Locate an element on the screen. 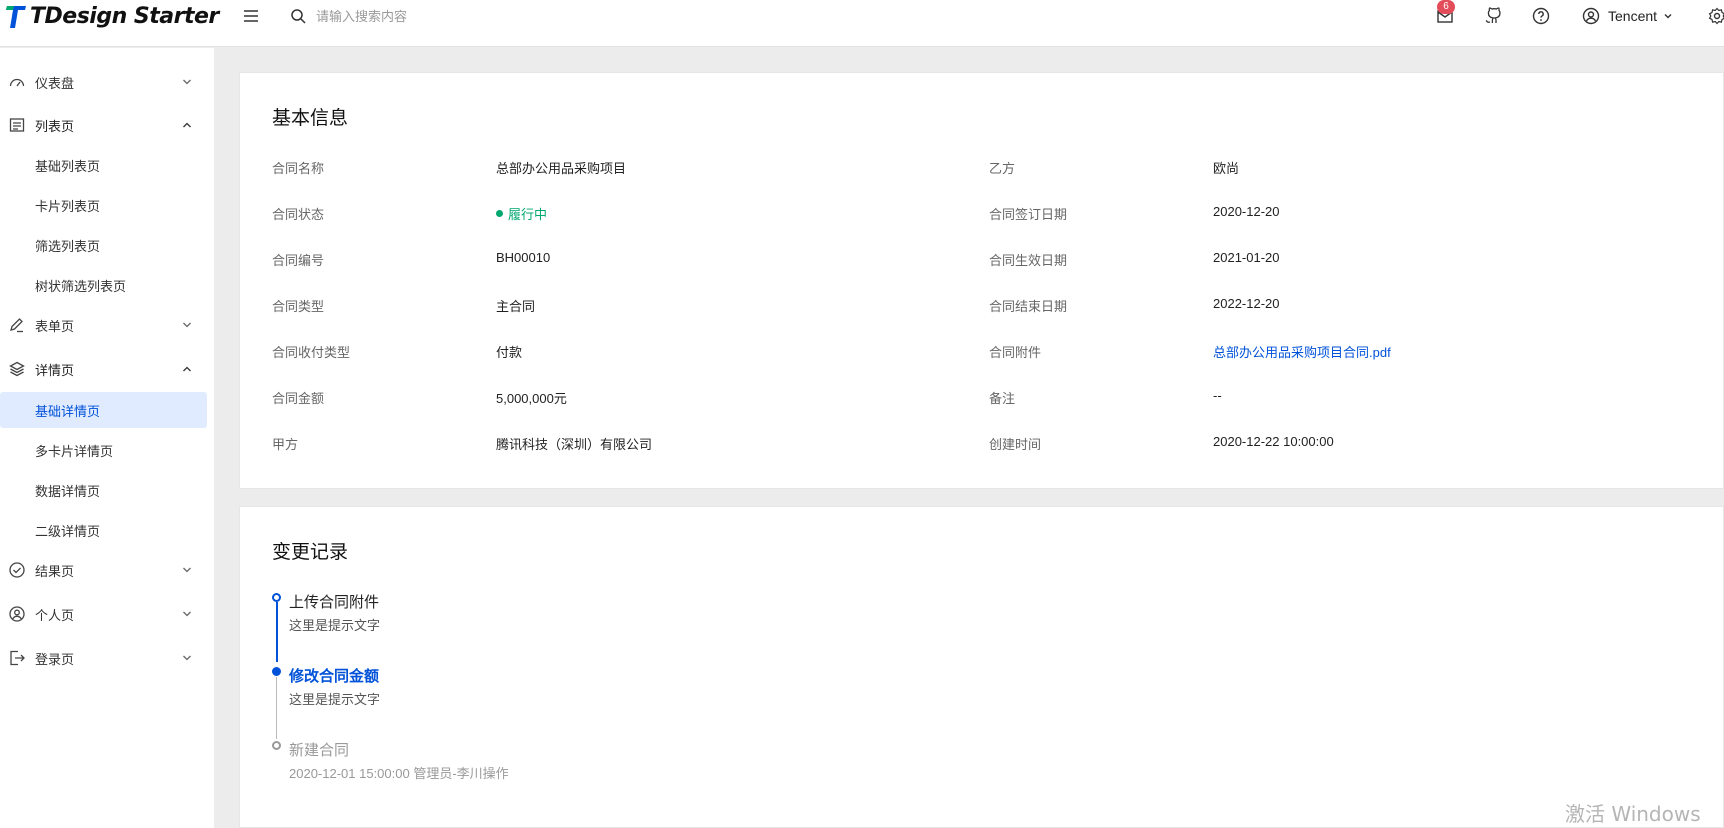 Image resolution: width=1724 pixels, height=828 pixels. sidebar-subitem-filter-list: 筛选列表页 is located at coordinates (103, 245).